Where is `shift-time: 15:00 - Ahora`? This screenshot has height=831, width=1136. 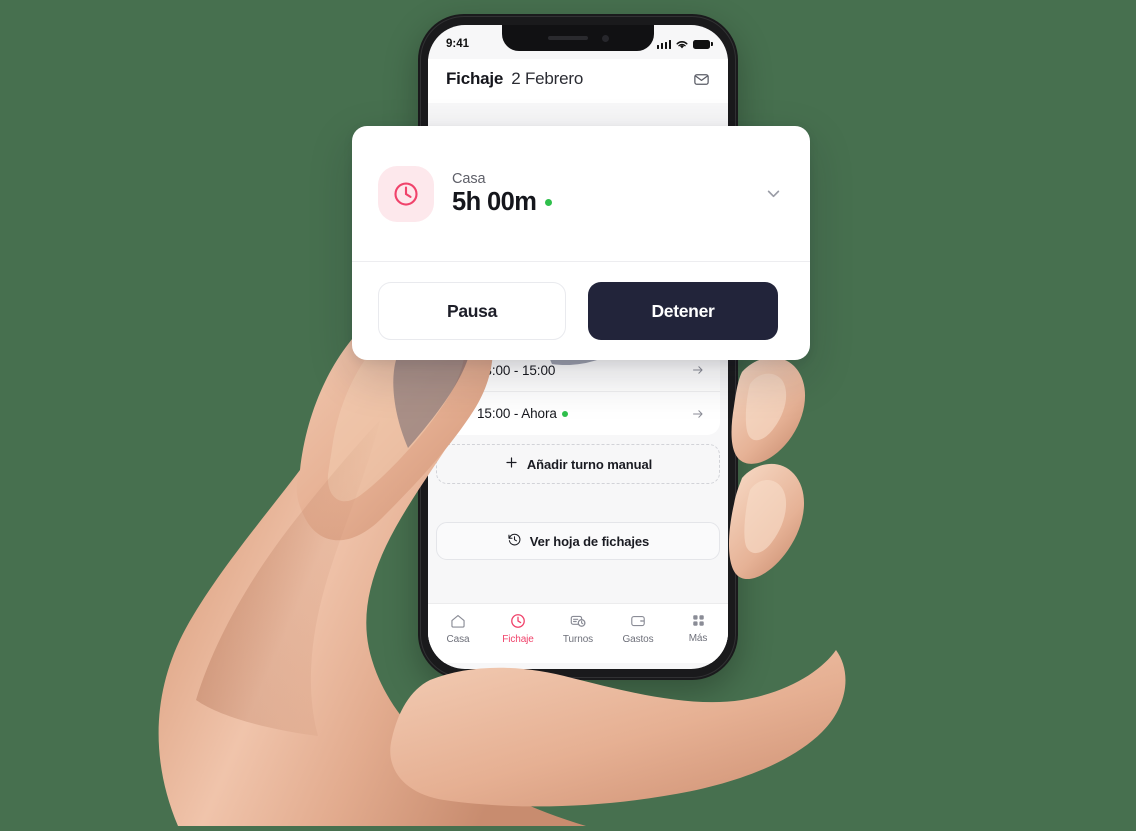 shift-time: 15:00 - Ahora is located at coordinates (517, 413).